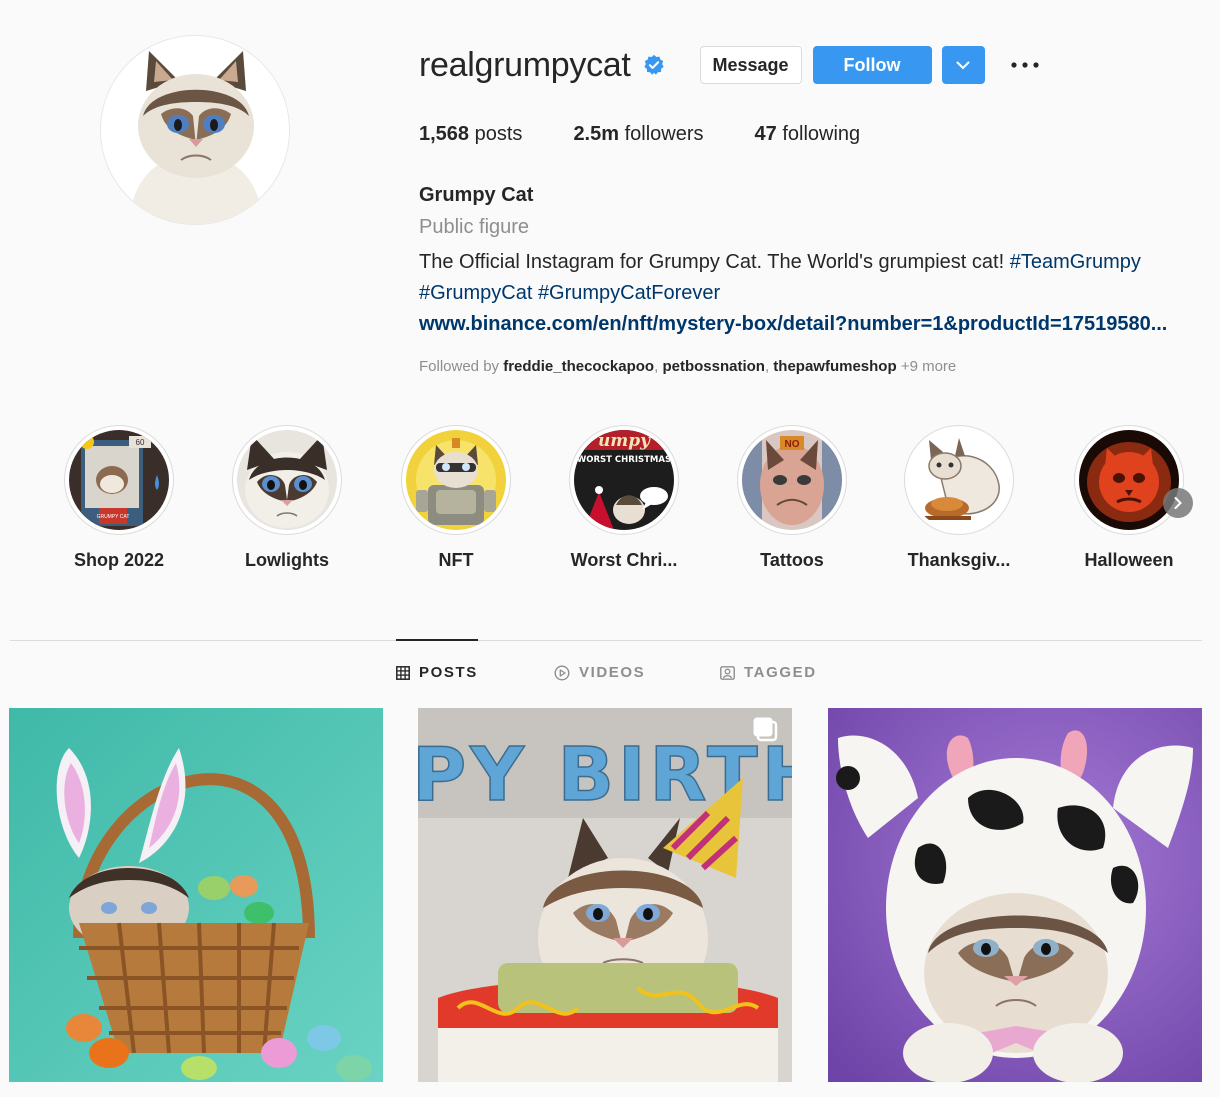 The height and width of the screenshot is (1097, 1220). Describe the element at coordinates (624, 441) in the screenshot. I see `worst-christmas-title: umpy` at that location.